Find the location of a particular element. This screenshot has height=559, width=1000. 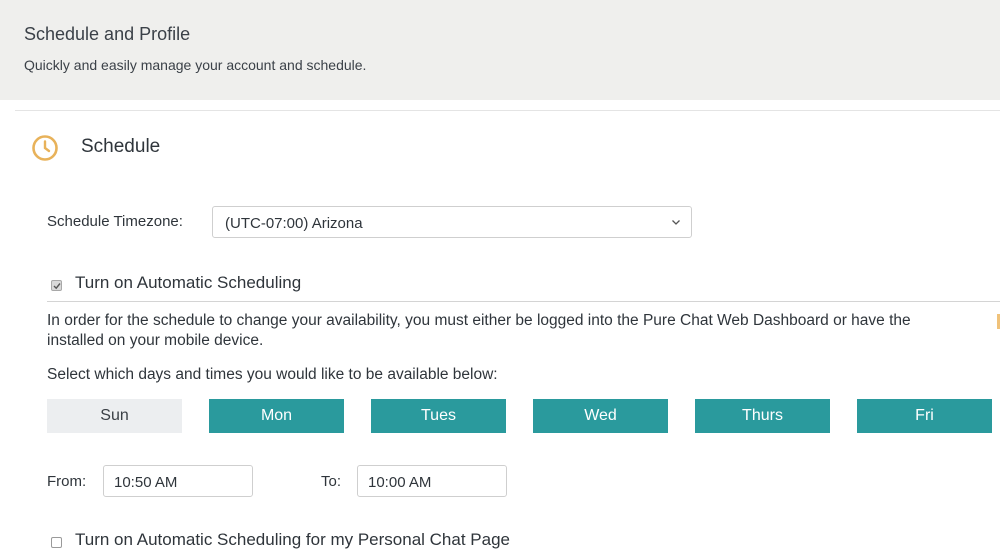

to-label: To: is located at coordinates (331, 481).